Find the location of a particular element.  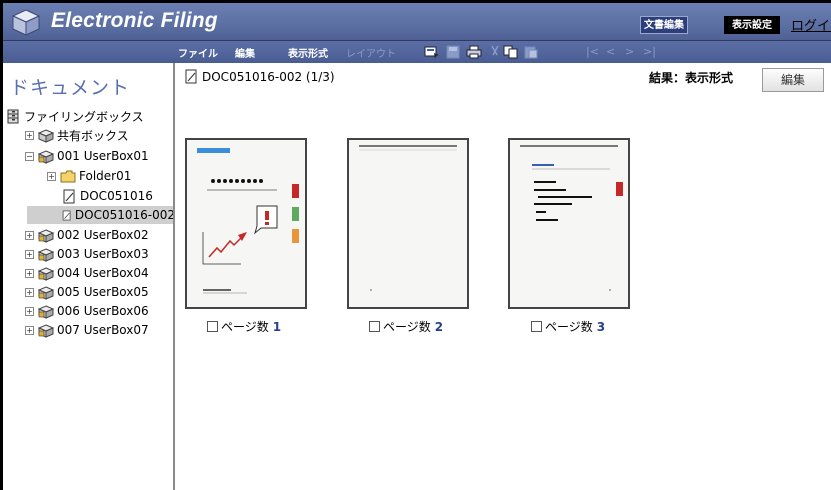

cut-icon is located at coordinates (495, 52).